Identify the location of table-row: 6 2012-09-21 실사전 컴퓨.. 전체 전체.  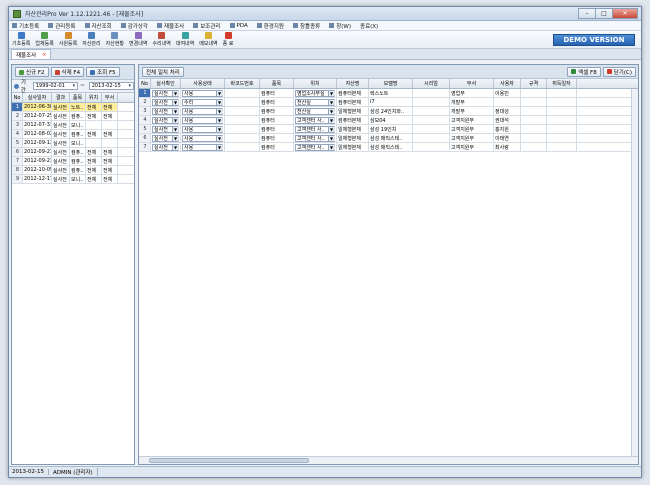
(73, 152).